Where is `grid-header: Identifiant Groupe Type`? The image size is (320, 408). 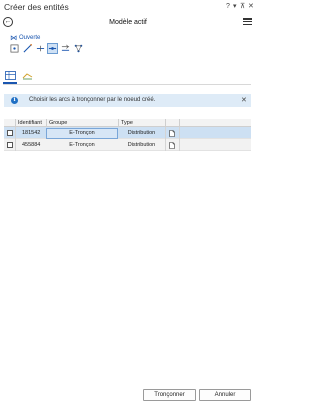 grid-header: Identifiant Groupe Type is located at coordinates (127, 123).